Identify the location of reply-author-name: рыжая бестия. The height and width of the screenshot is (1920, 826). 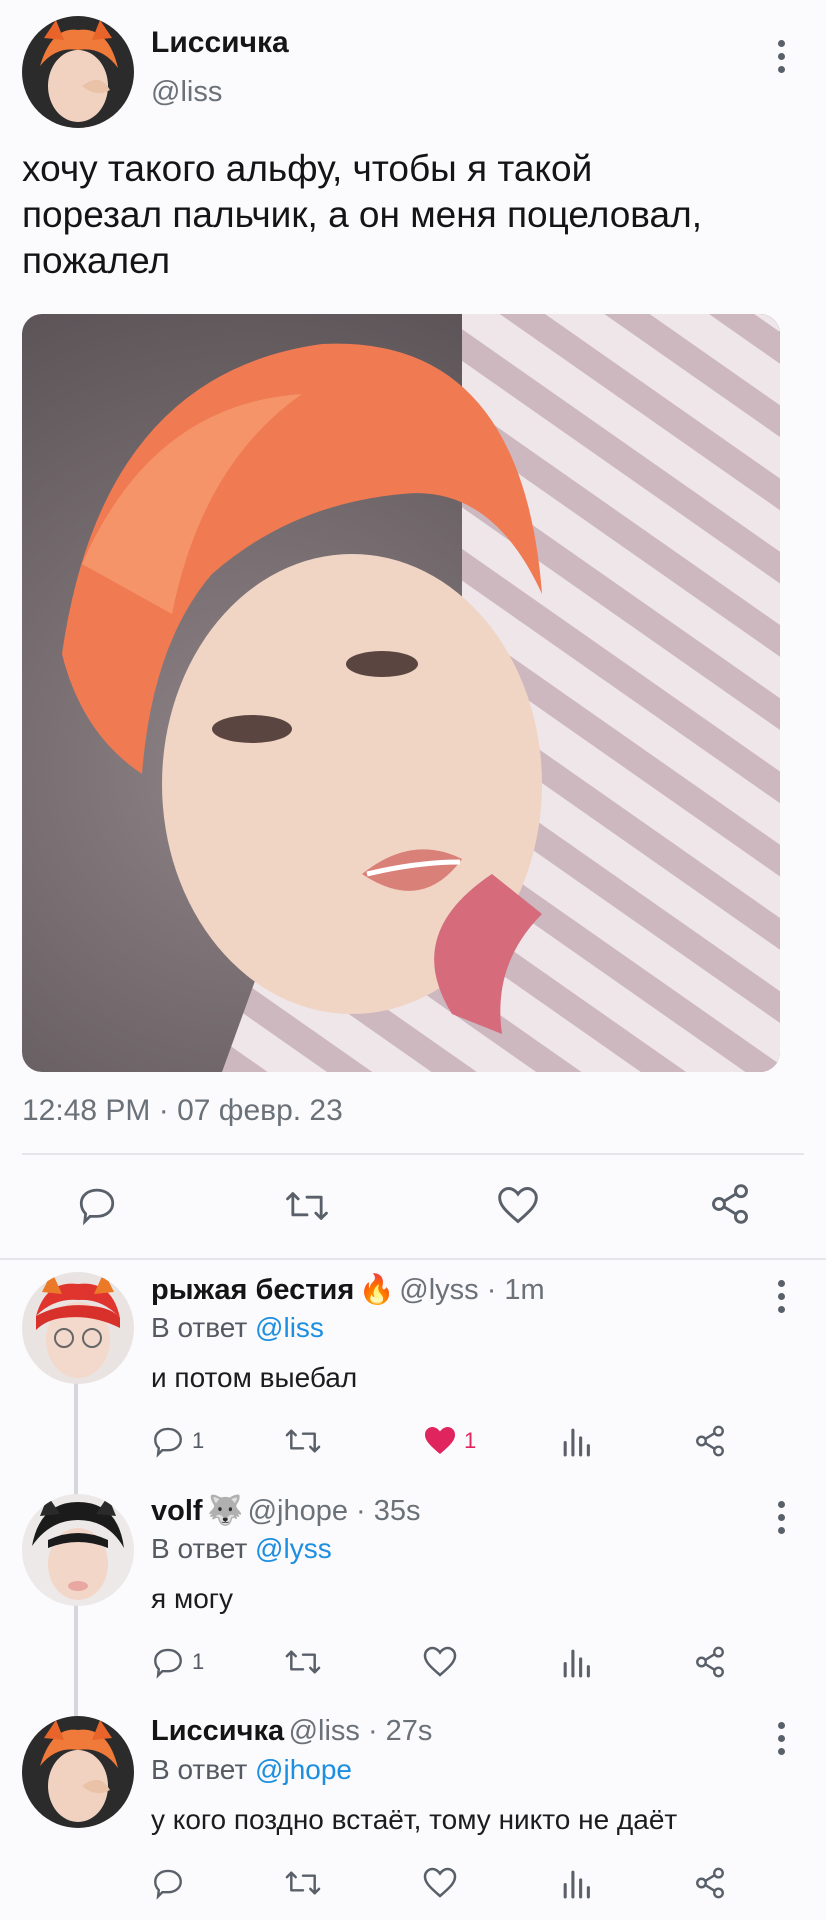
(252, 1290).